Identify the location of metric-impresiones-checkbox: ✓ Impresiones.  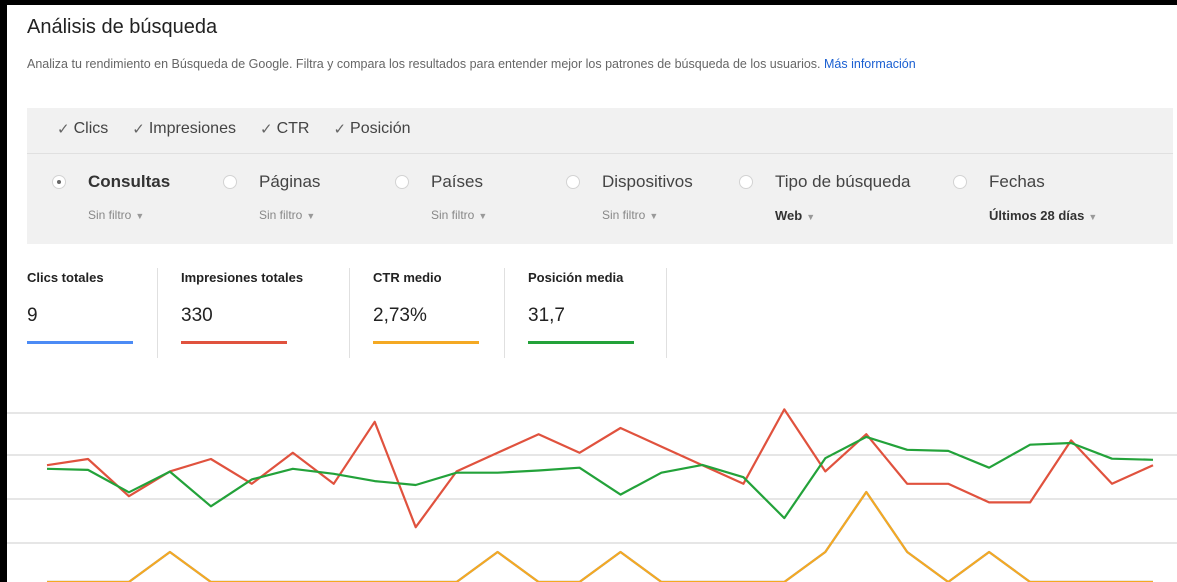
(184, 129).